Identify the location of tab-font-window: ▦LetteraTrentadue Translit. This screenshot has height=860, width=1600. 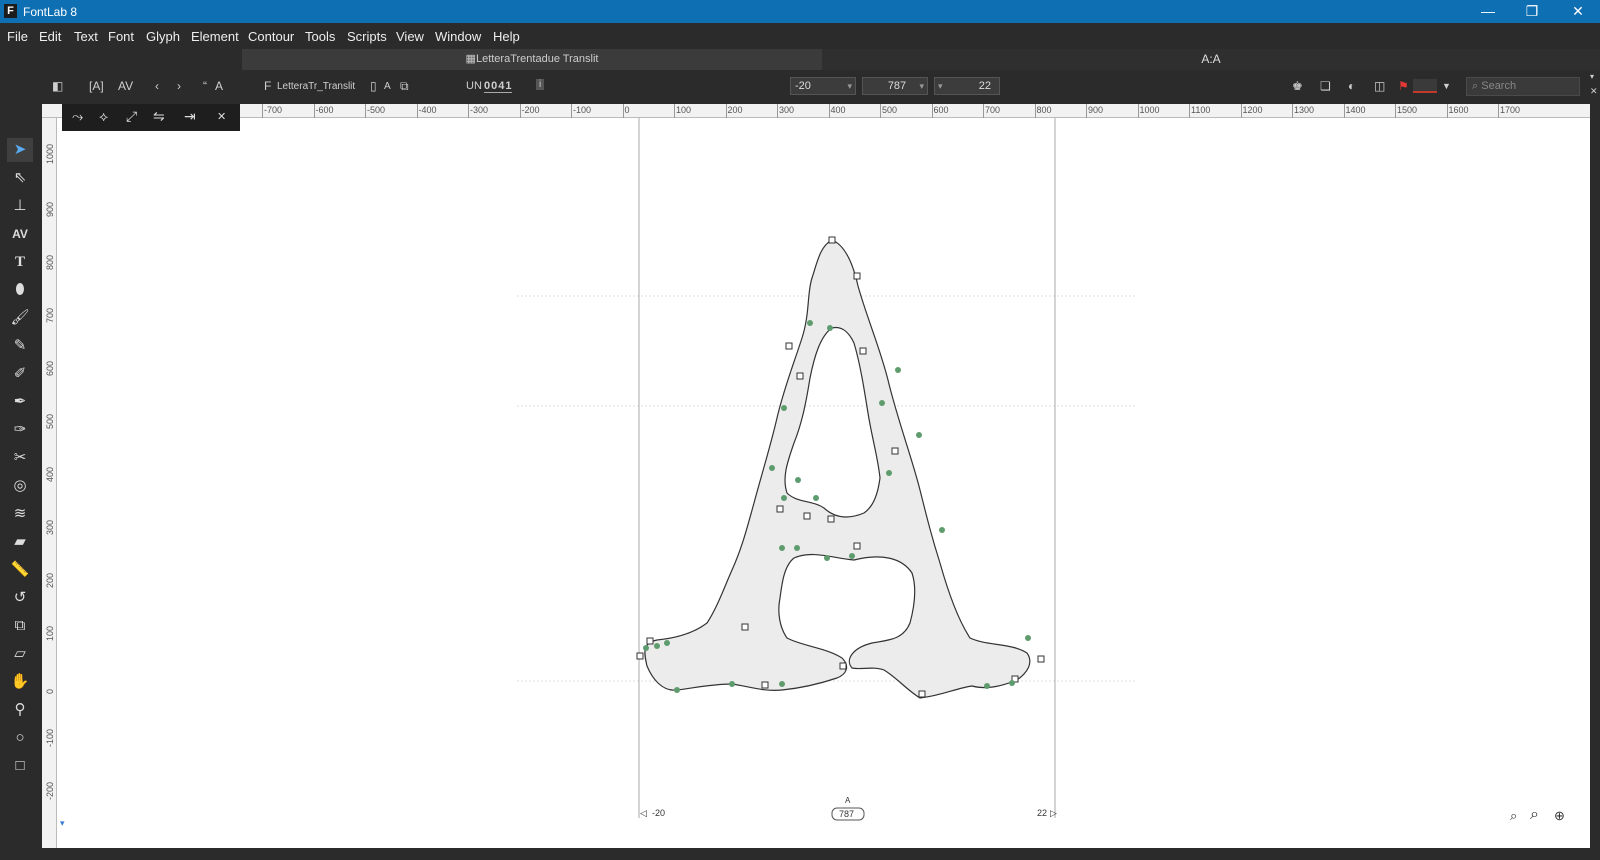
(532, 59).